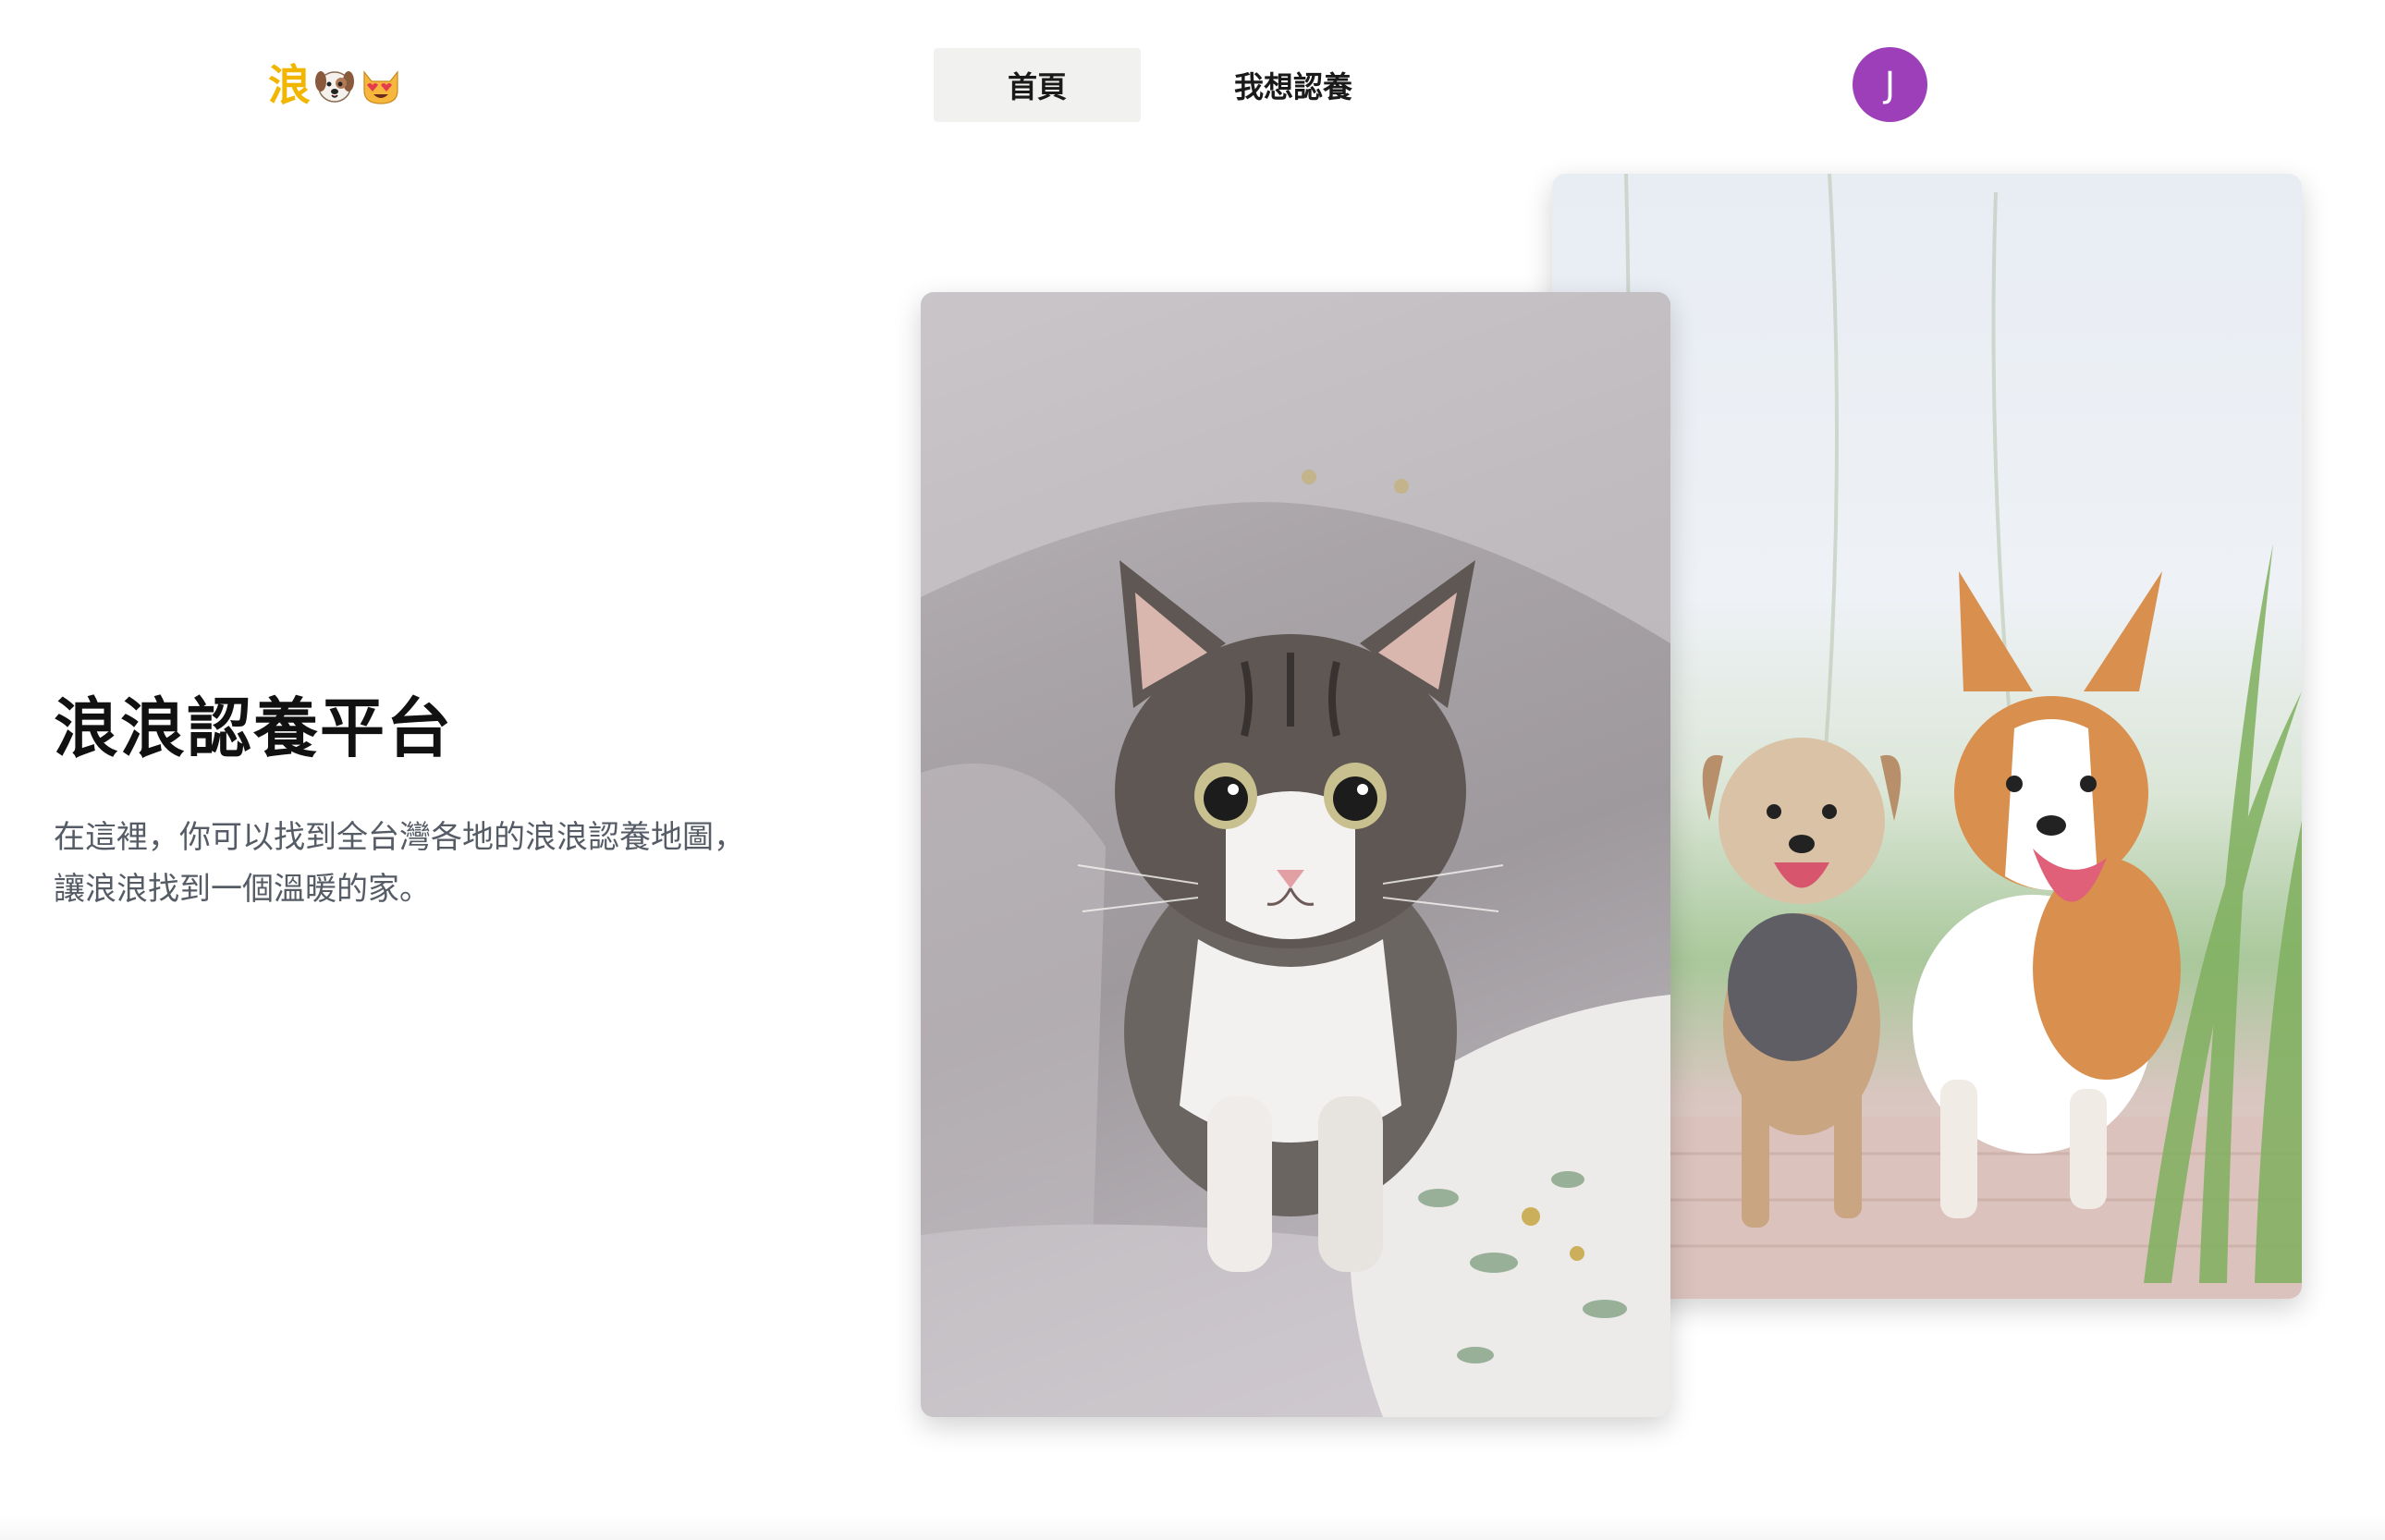 Image resolution: width=2385 pixels, height=1540 pixels. What do you see at coordinates (1037, 85) in the screenshot?
I see `nav-item-home: 首頁` at bounding box center [1037, 85].